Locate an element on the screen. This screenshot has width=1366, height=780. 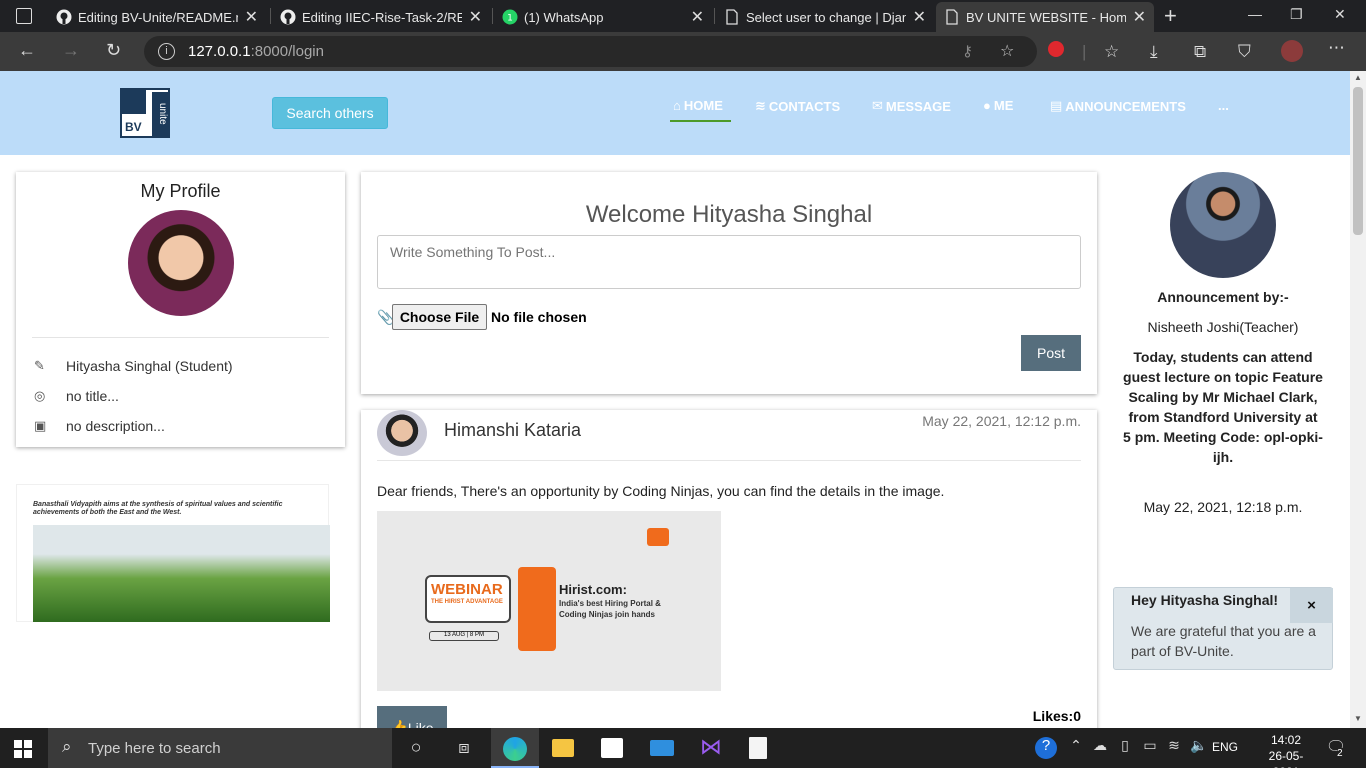
tab-django-admin: Select user to change | Django ✕ is located at coordinates (825, 17).